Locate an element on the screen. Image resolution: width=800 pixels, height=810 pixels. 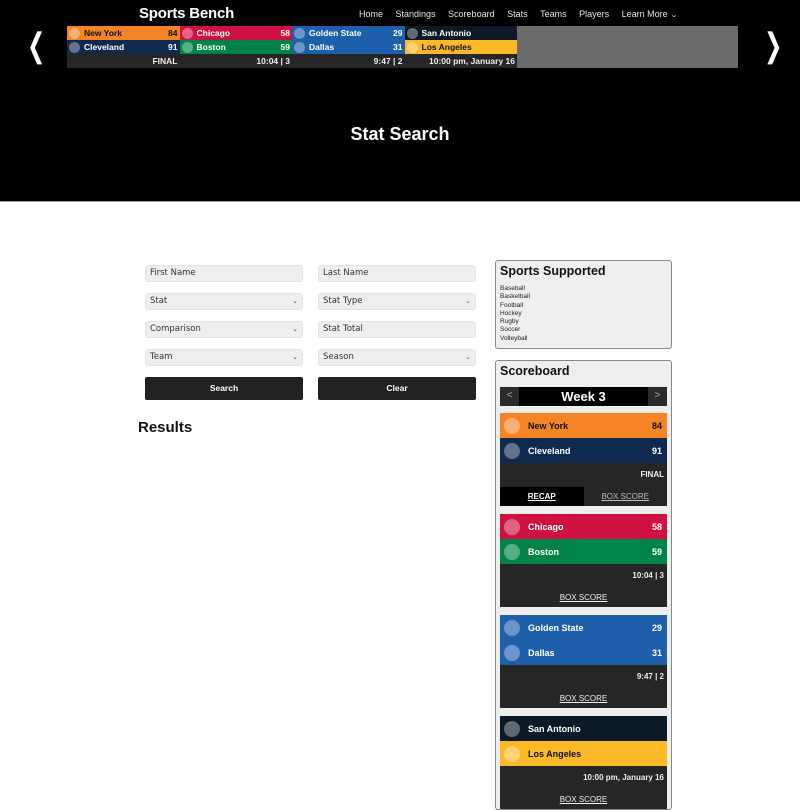
scoreboard-game: Golden State 29 Dallas 31 9:47 | 2 BOX SCORE is located at coordinates (583, 661).